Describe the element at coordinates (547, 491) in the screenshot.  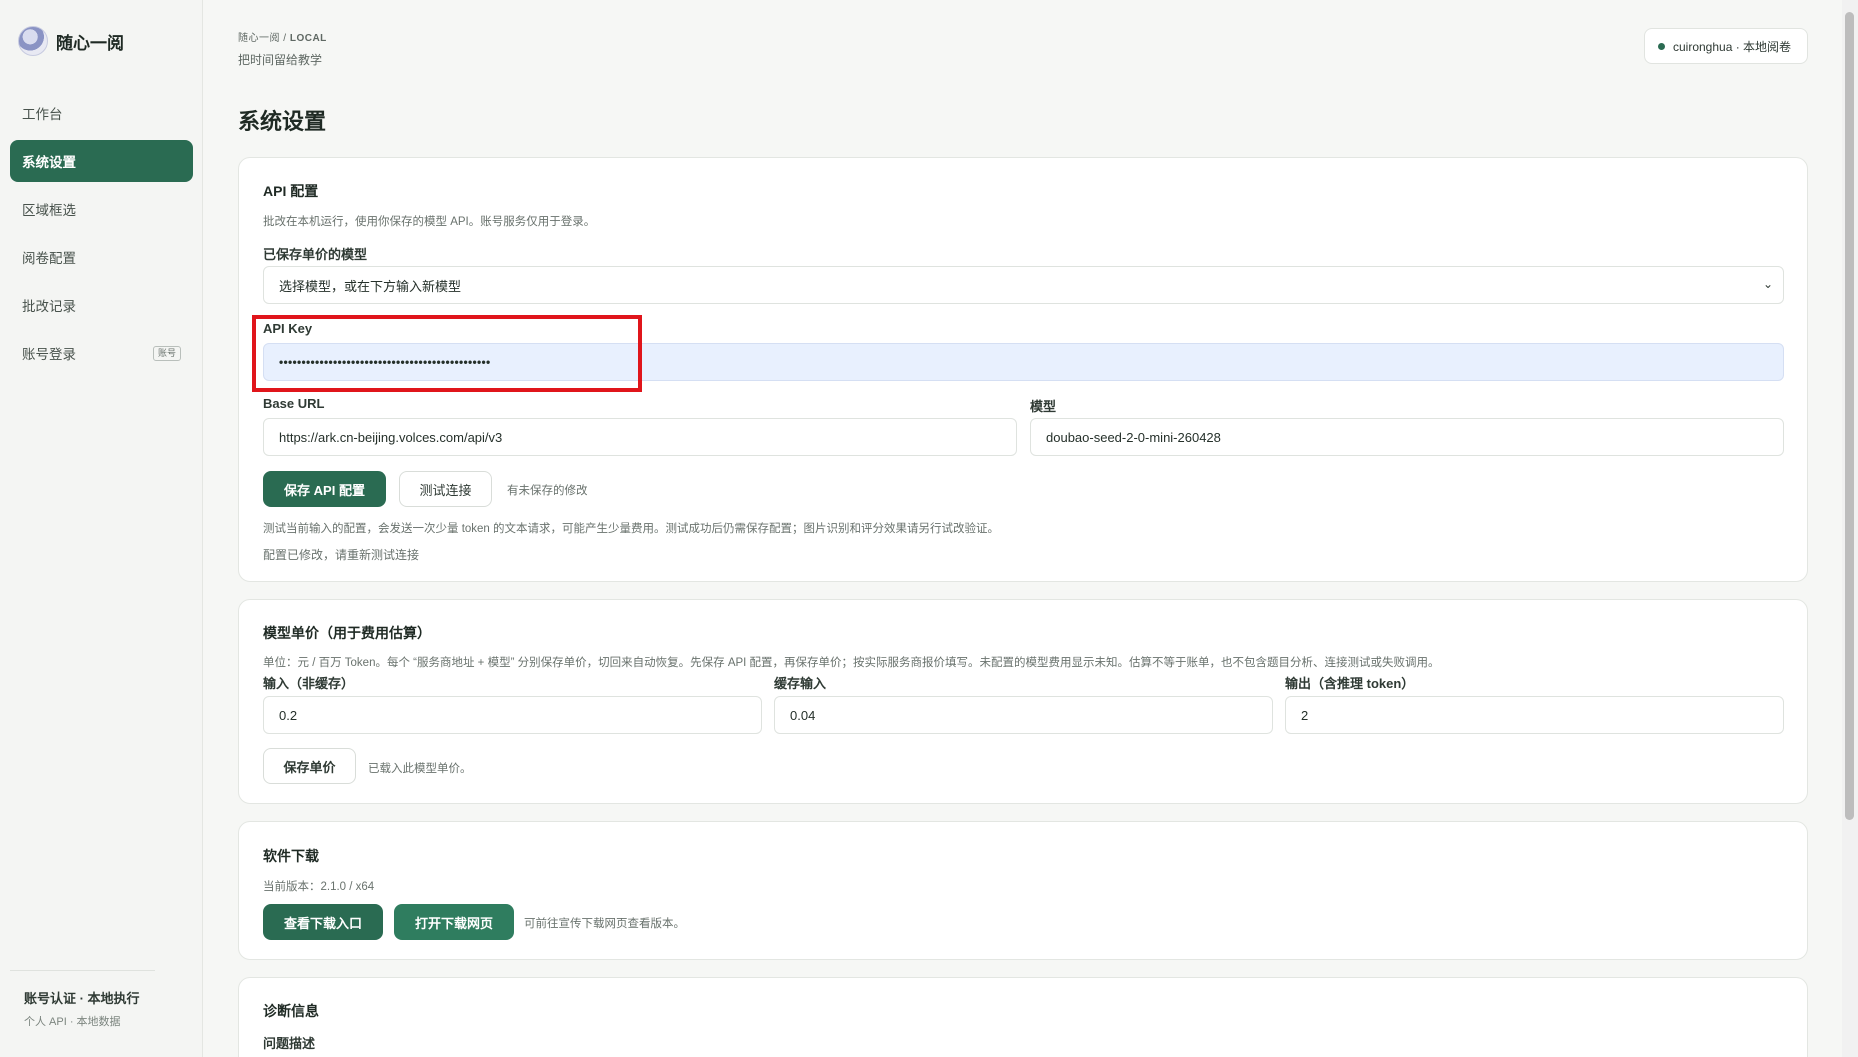
I see `unsaved-changes-note: 有未保存的修改` at that location.